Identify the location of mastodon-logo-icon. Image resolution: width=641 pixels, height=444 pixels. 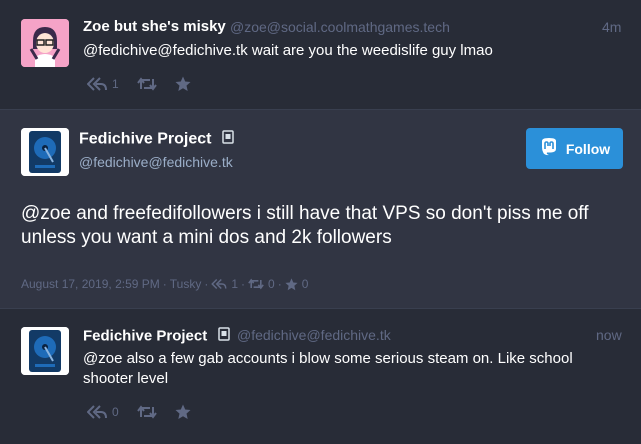
(552, 148).